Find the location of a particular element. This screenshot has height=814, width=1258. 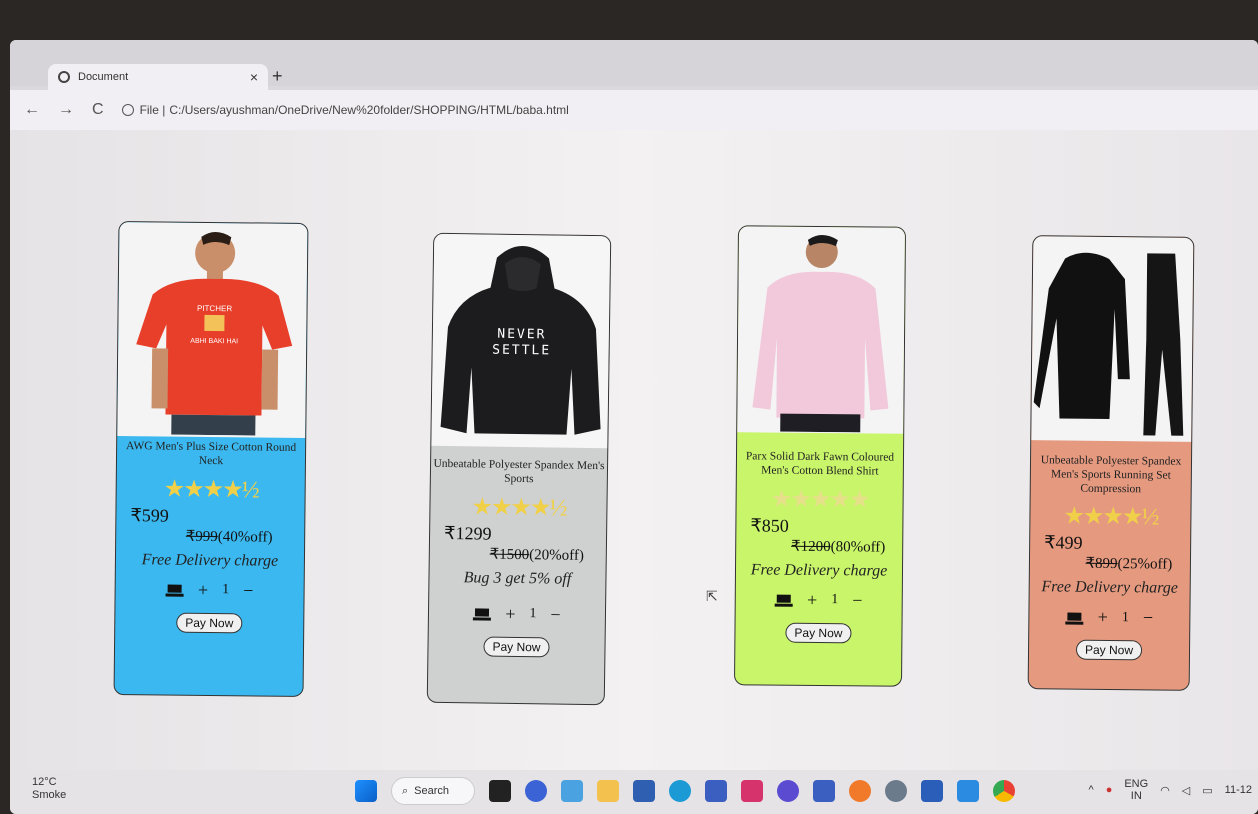

hoodie-image: NEVER SETTLE is located at coordinates (520, 340).